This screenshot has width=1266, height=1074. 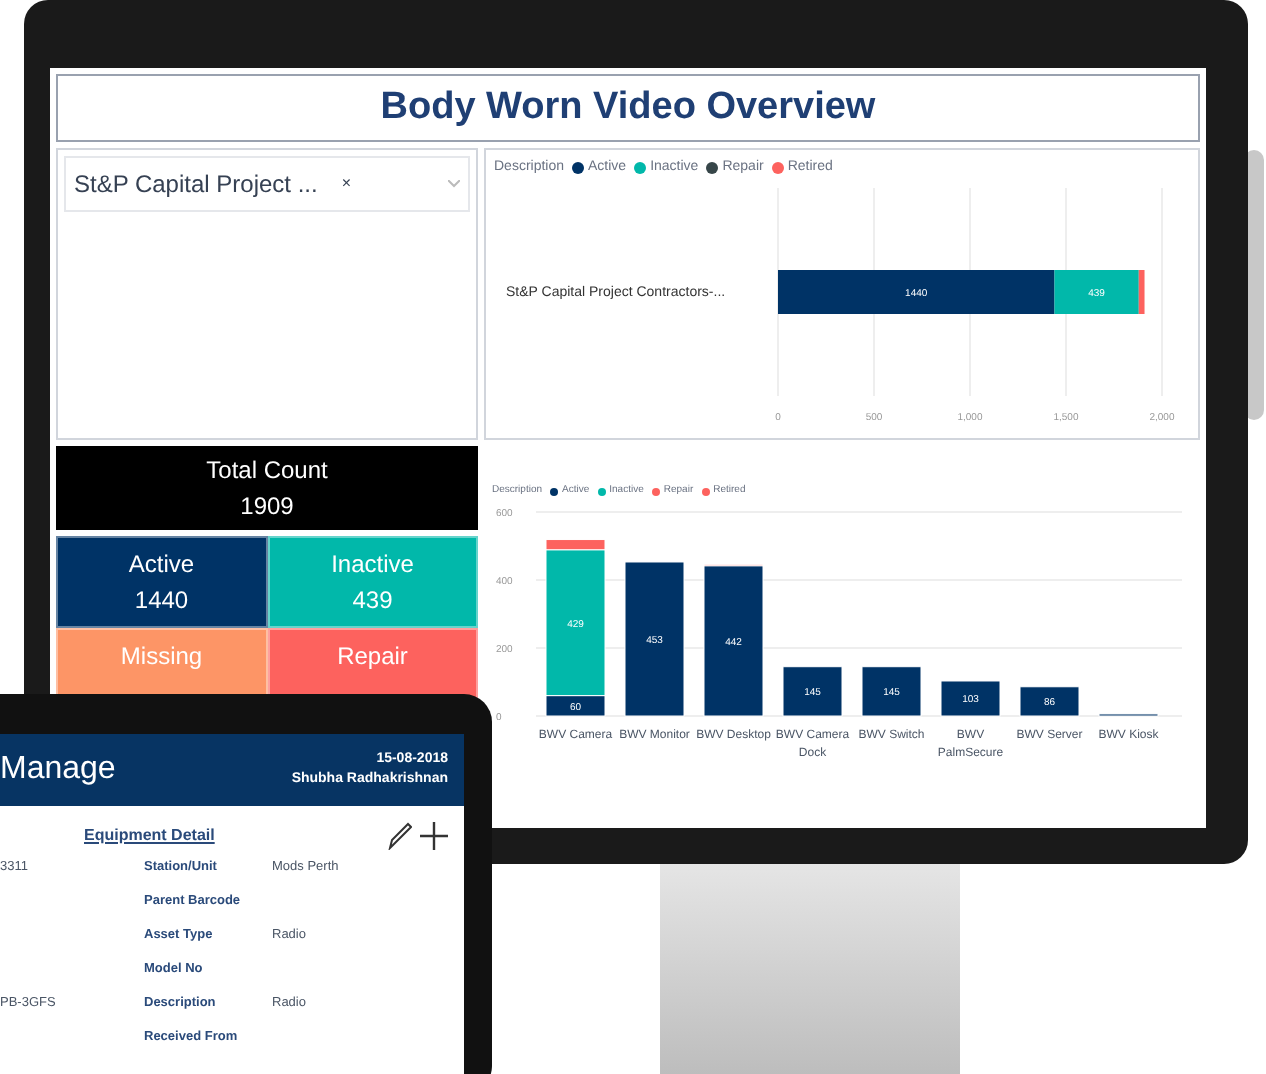 What do you see at coordinates (346, 184) in the screenshot?
I see `clear-selection-button: ×` at bounding box center [346, 184].